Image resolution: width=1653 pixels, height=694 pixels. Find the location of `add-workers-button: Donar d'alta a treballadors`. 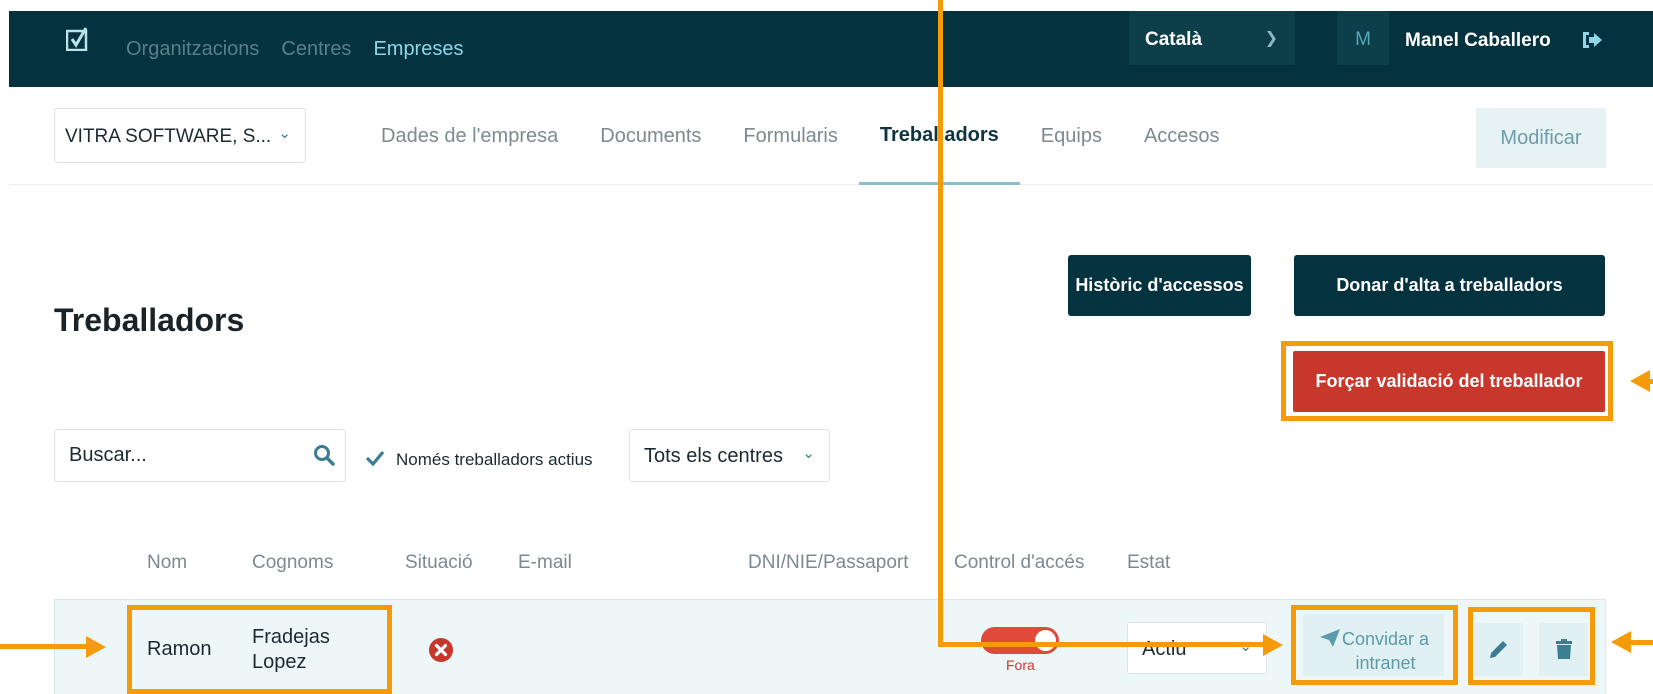

add-workers-button: Donar d'alta a treballadors is located at coordinates (1449, 285).